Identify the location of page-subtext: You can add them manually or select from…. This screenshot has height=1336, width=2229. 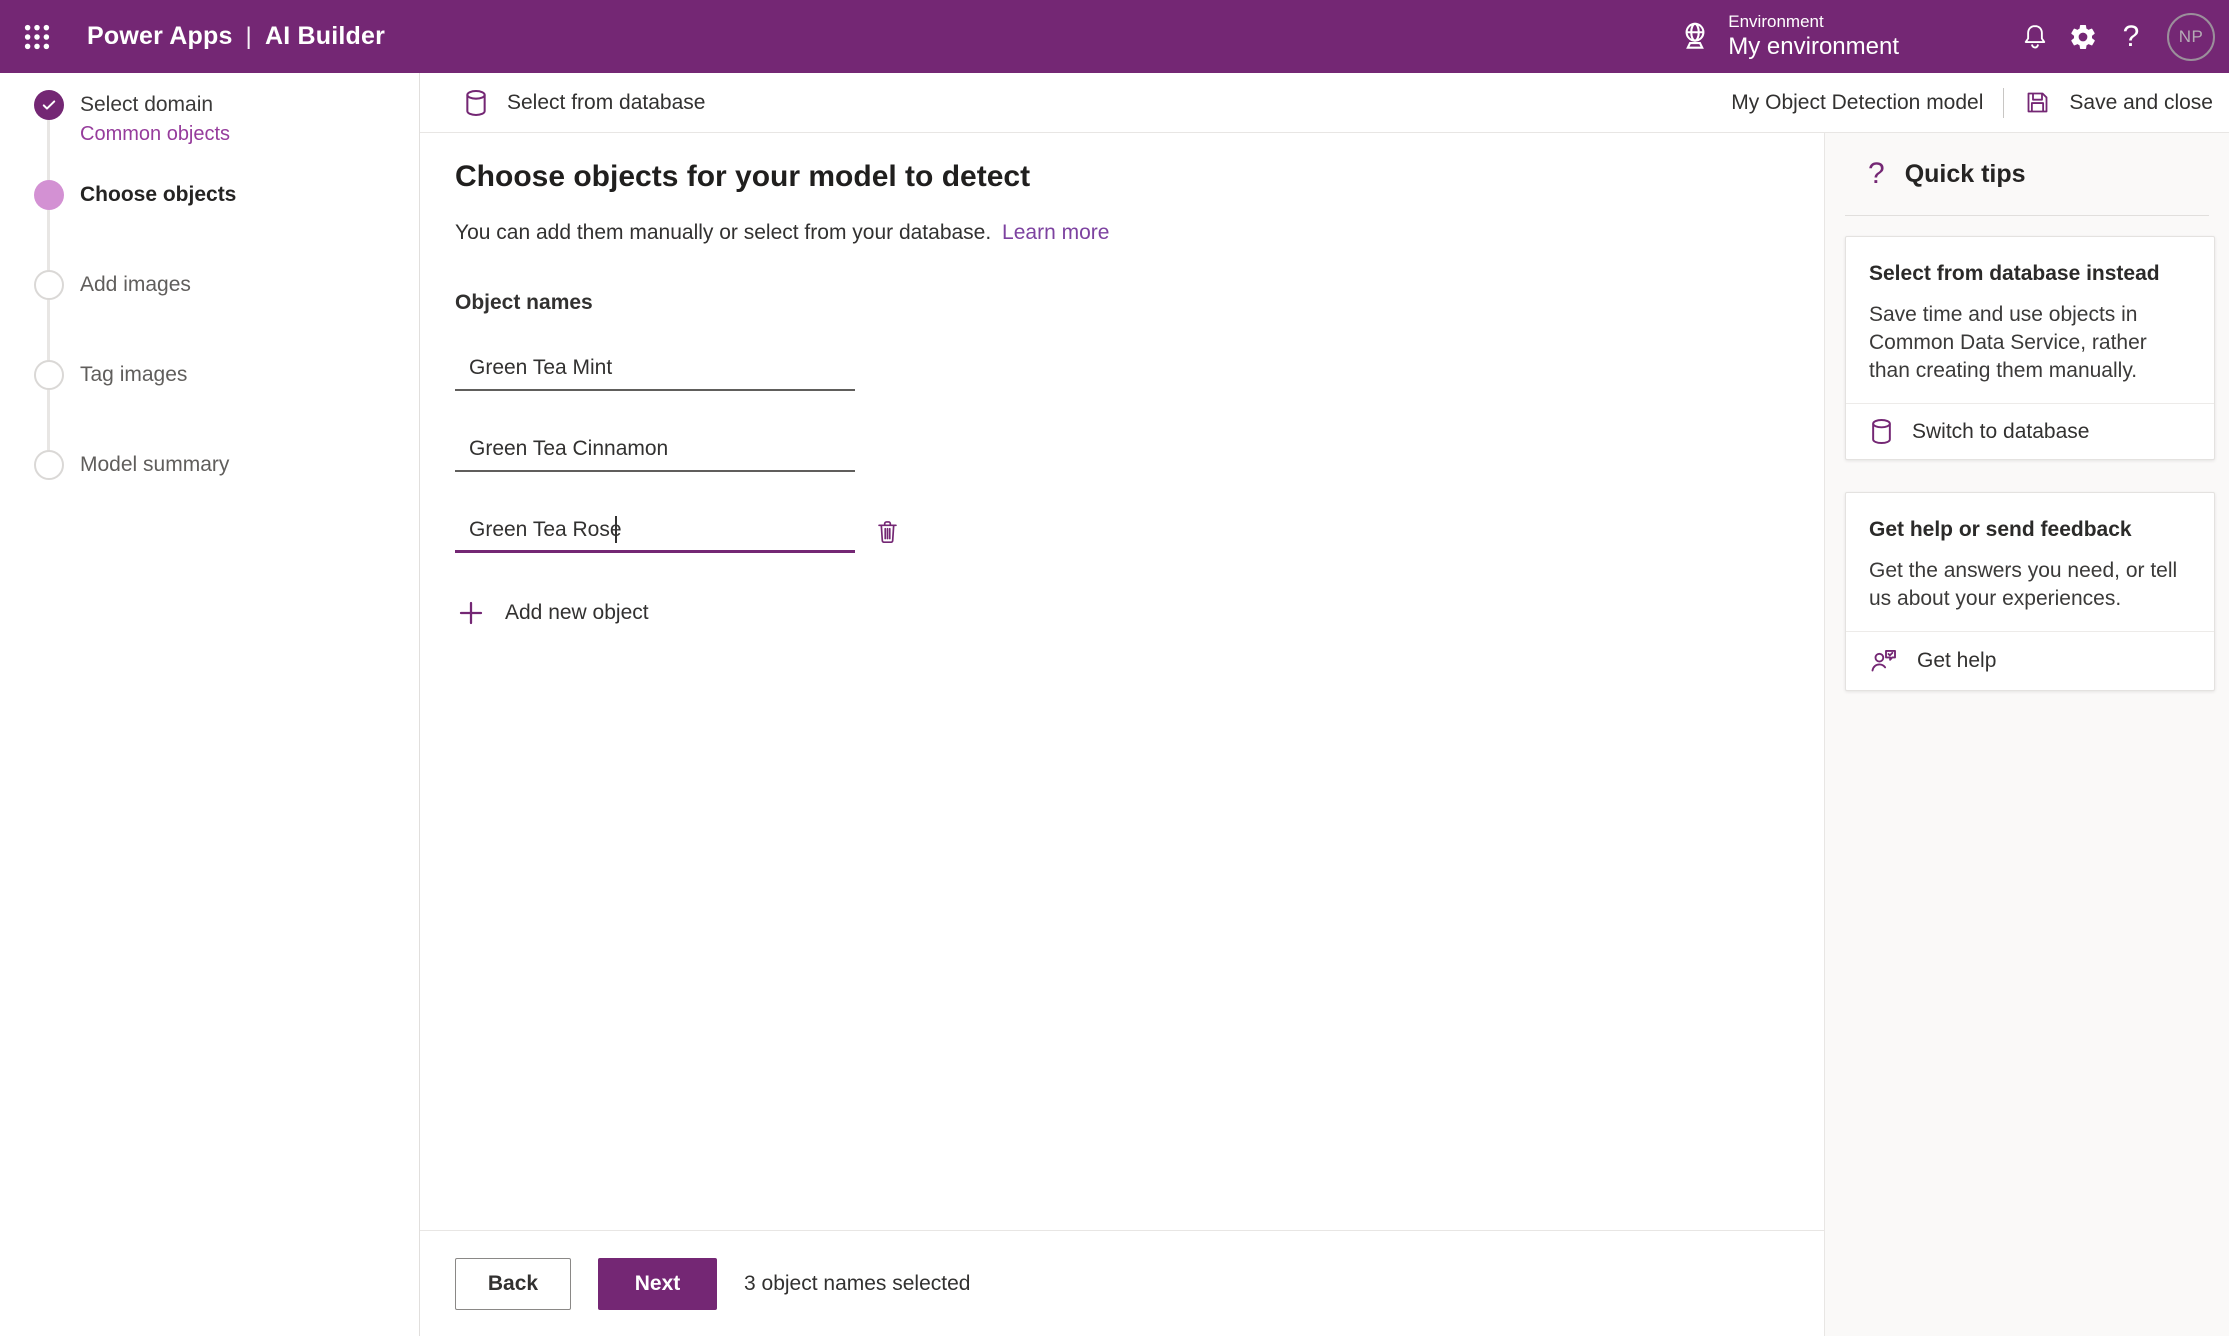
(1139, 233).